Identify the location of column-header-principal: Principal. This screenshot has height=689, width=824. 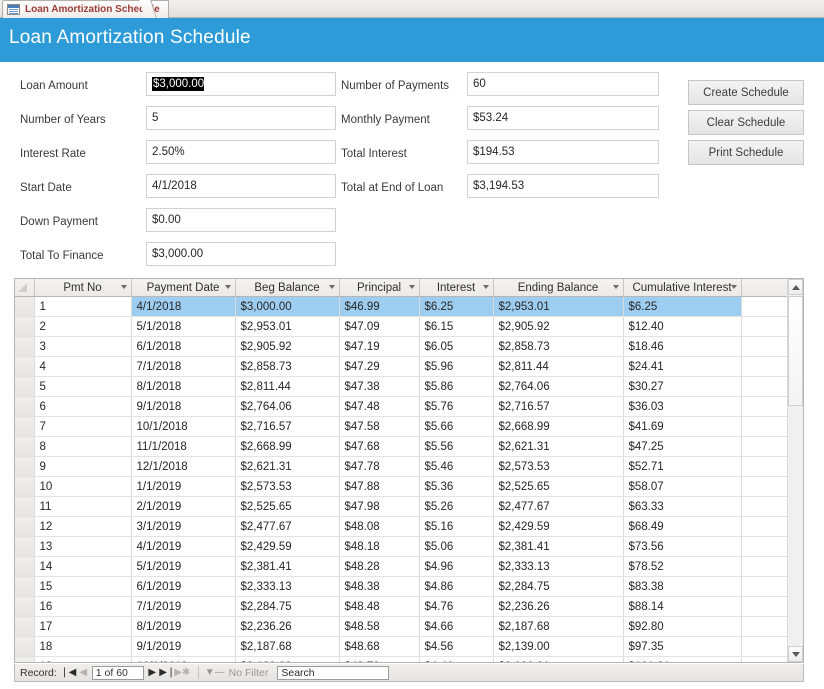
(379, 288).